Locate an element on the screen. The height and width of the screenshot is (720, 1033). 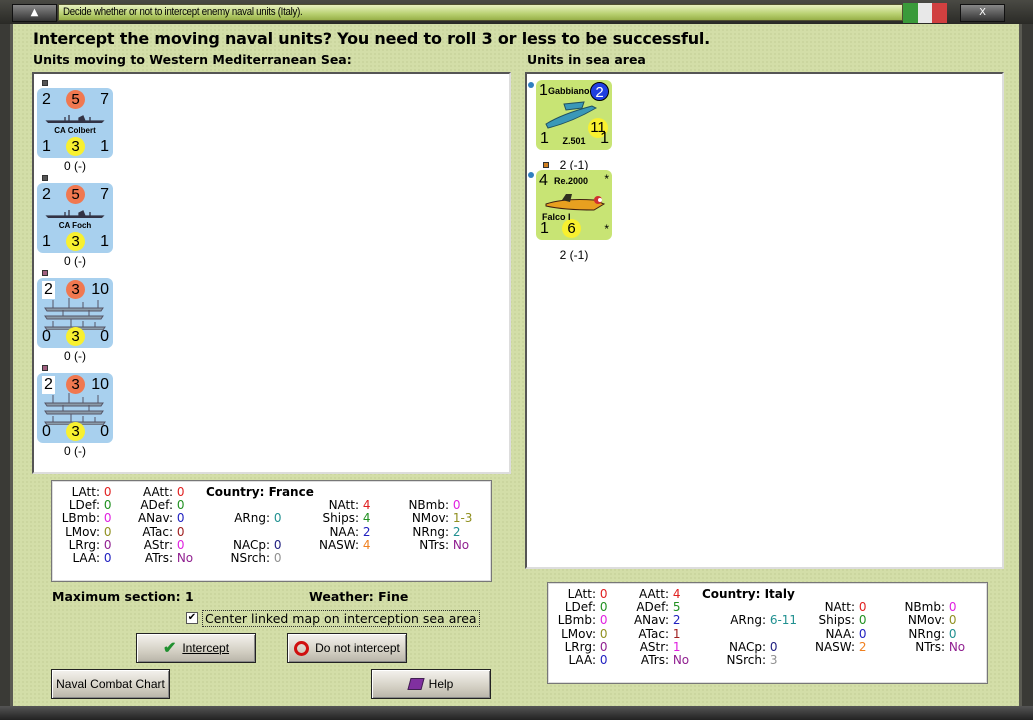
do-not-intercept-label: Do not intercept is located at coordinates (357, 648).